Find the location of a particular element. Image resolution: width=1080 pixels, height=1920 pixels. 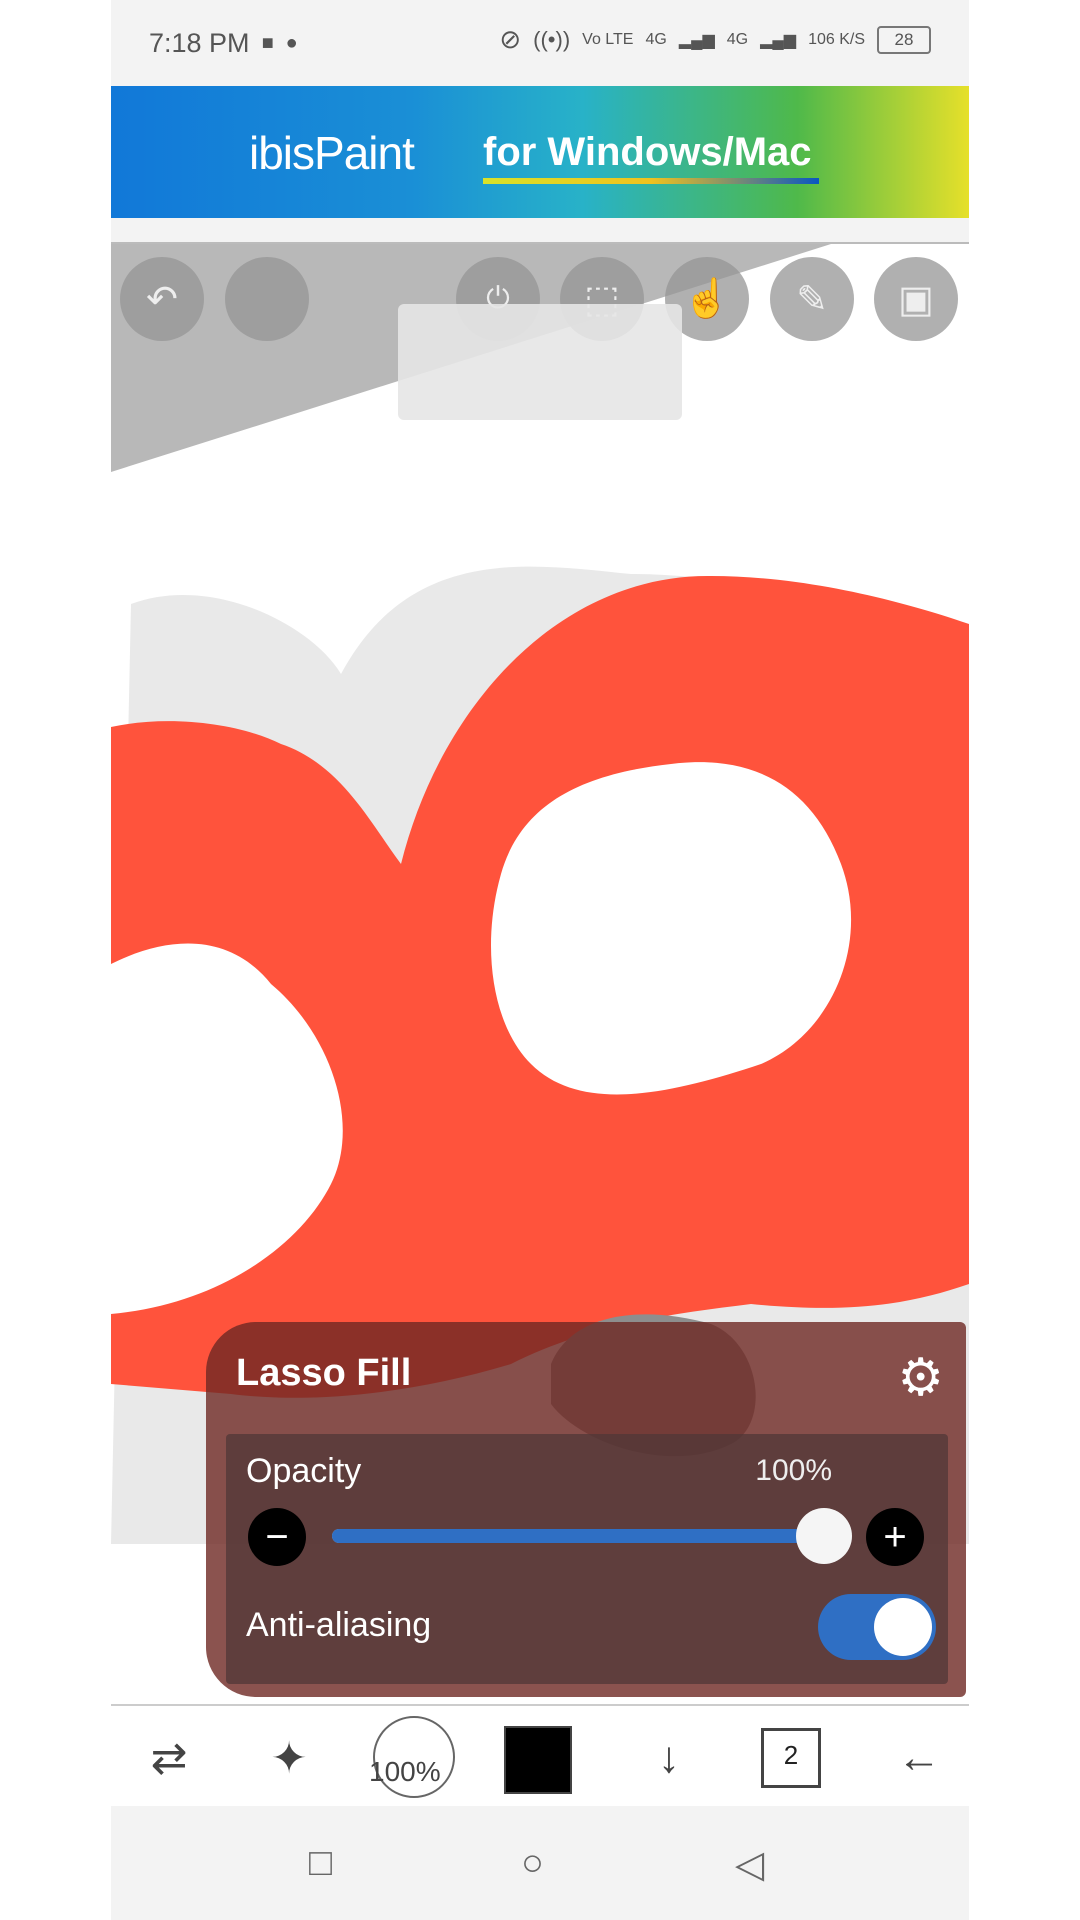

minus-icon: − is located at coordinates (277, 1536).